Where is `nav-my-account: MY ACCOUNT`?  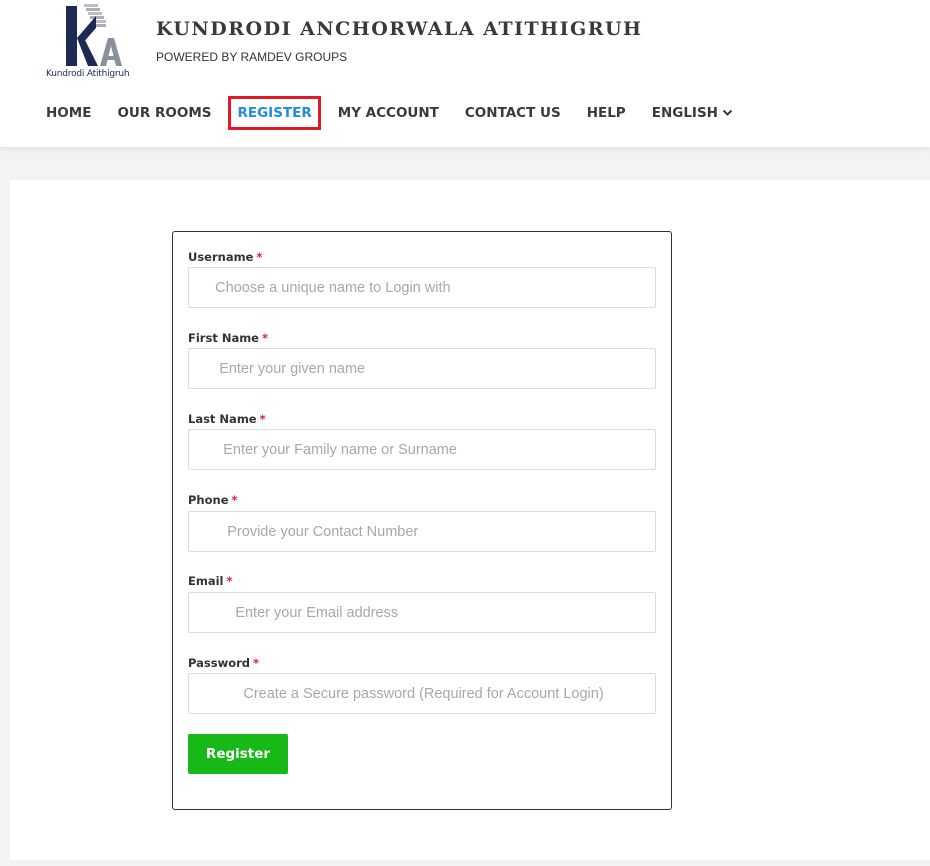 nav-my-account: MY ACCOUNT is located at coordinates (388, 113).